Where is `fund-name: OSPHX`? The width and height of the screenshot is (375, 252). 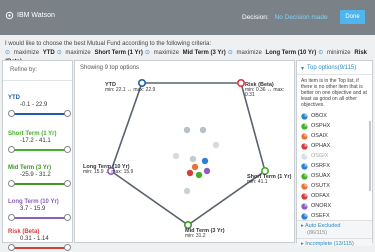 fund-name: OSPHX is located at coordinates (321, 126).